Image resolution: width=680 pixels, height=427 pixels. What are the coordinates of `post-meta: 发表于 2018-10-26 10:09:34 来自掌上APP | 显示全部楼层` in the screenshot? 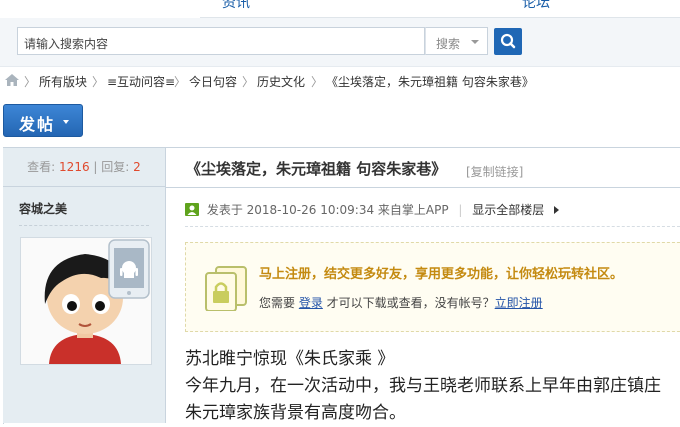 It's located at (372, 209).